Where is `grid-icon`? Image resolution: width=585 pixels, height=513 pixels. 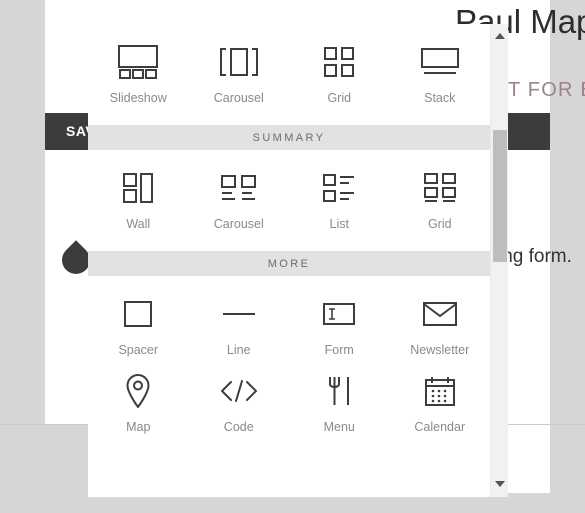 grid-icon is located at coordinates (339, 62).